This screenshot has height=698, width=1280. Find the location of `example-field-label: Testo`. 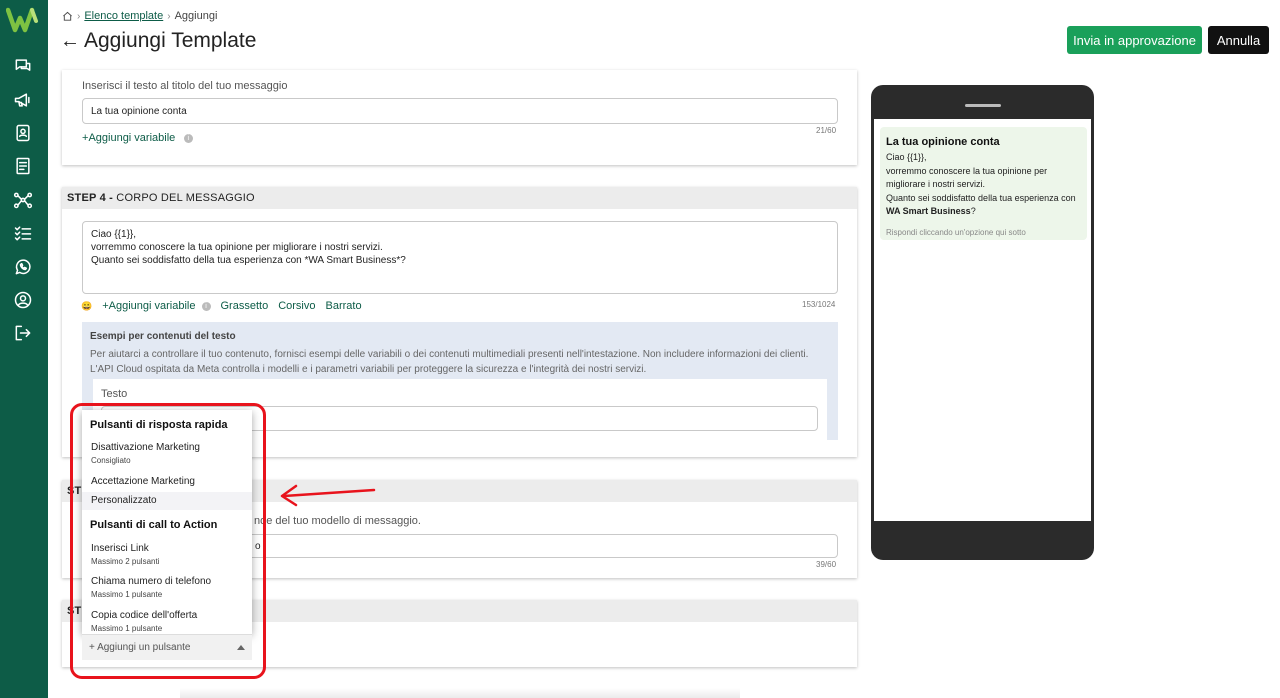

example-field-label: Testo is located at coordinates (114, 394).